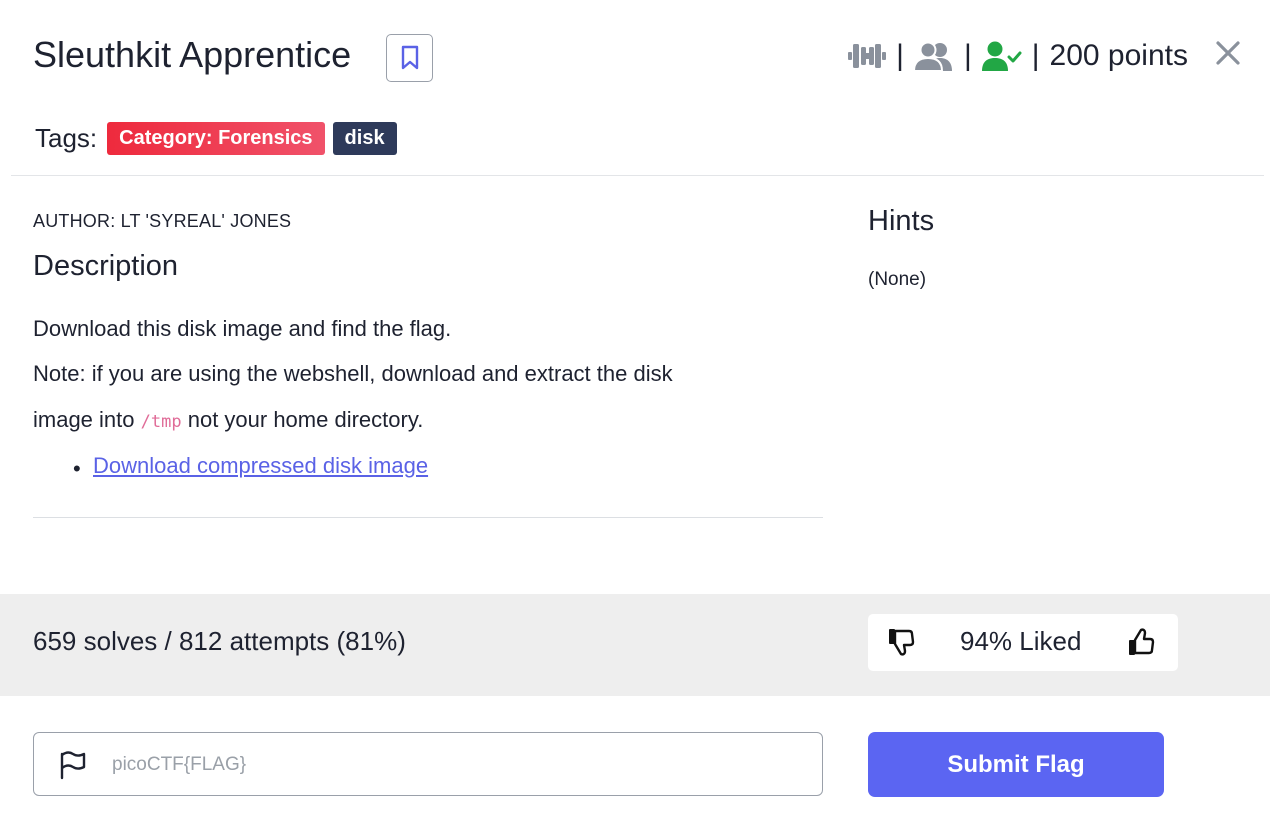 The image size is (1270, 831). What do you see at coordinates (192, 54) in the screenshot?
I see `challenge-title: Sleuthkit Apprentice` at bounding box center [192, 54].